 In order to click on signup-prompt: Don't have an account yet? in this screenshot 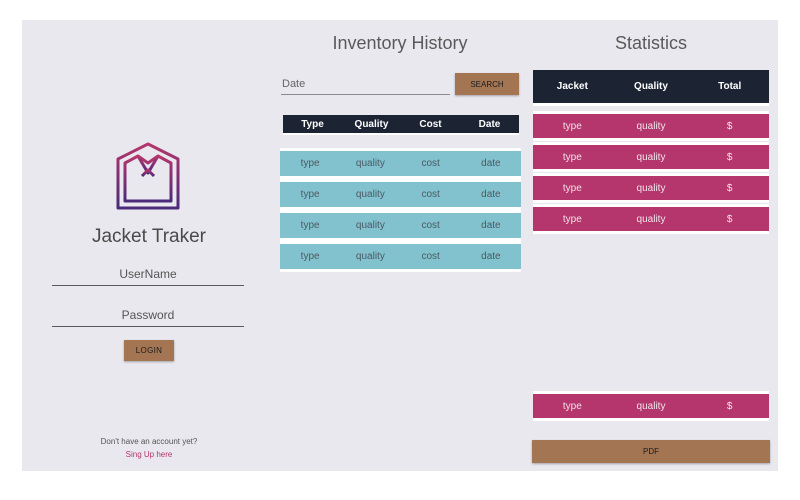, I will do `click(149, 441)`.